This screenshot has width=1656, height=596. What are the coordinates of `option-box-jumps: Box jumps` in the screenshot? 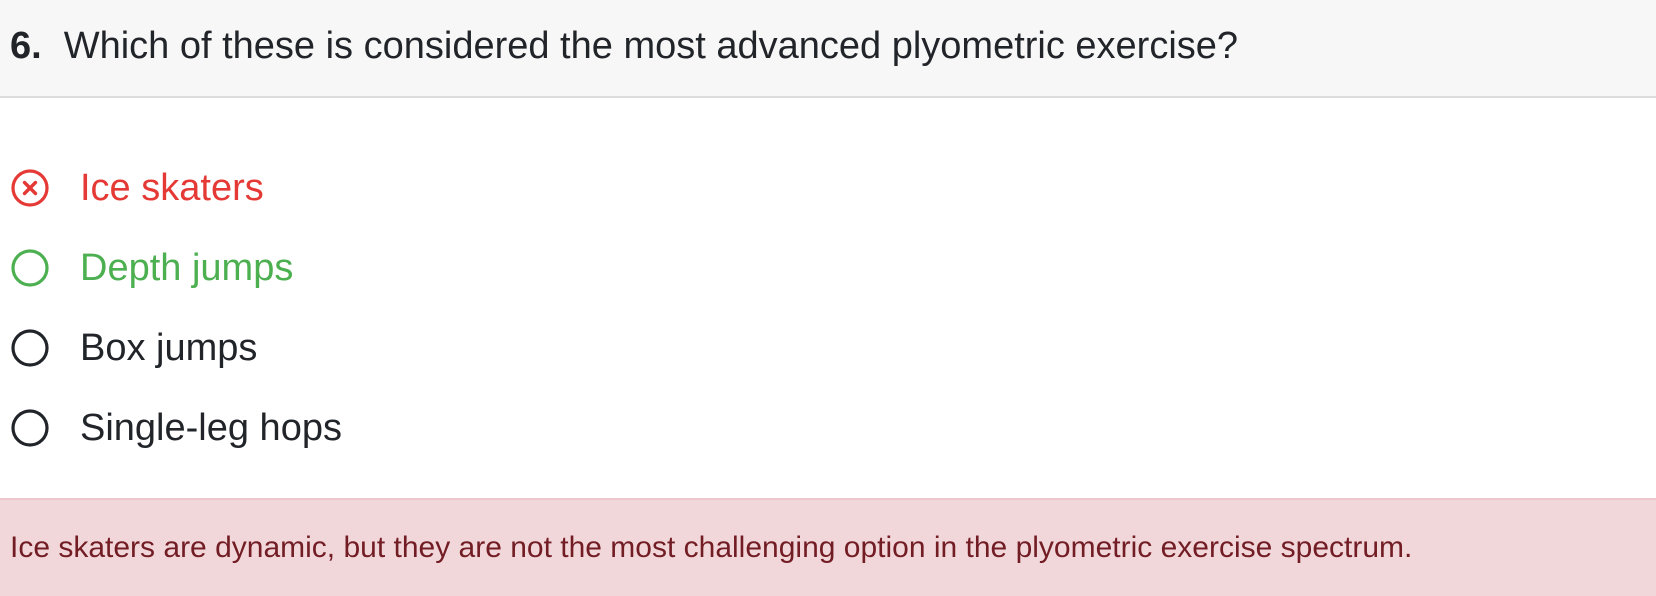 It's located at (833, 348).